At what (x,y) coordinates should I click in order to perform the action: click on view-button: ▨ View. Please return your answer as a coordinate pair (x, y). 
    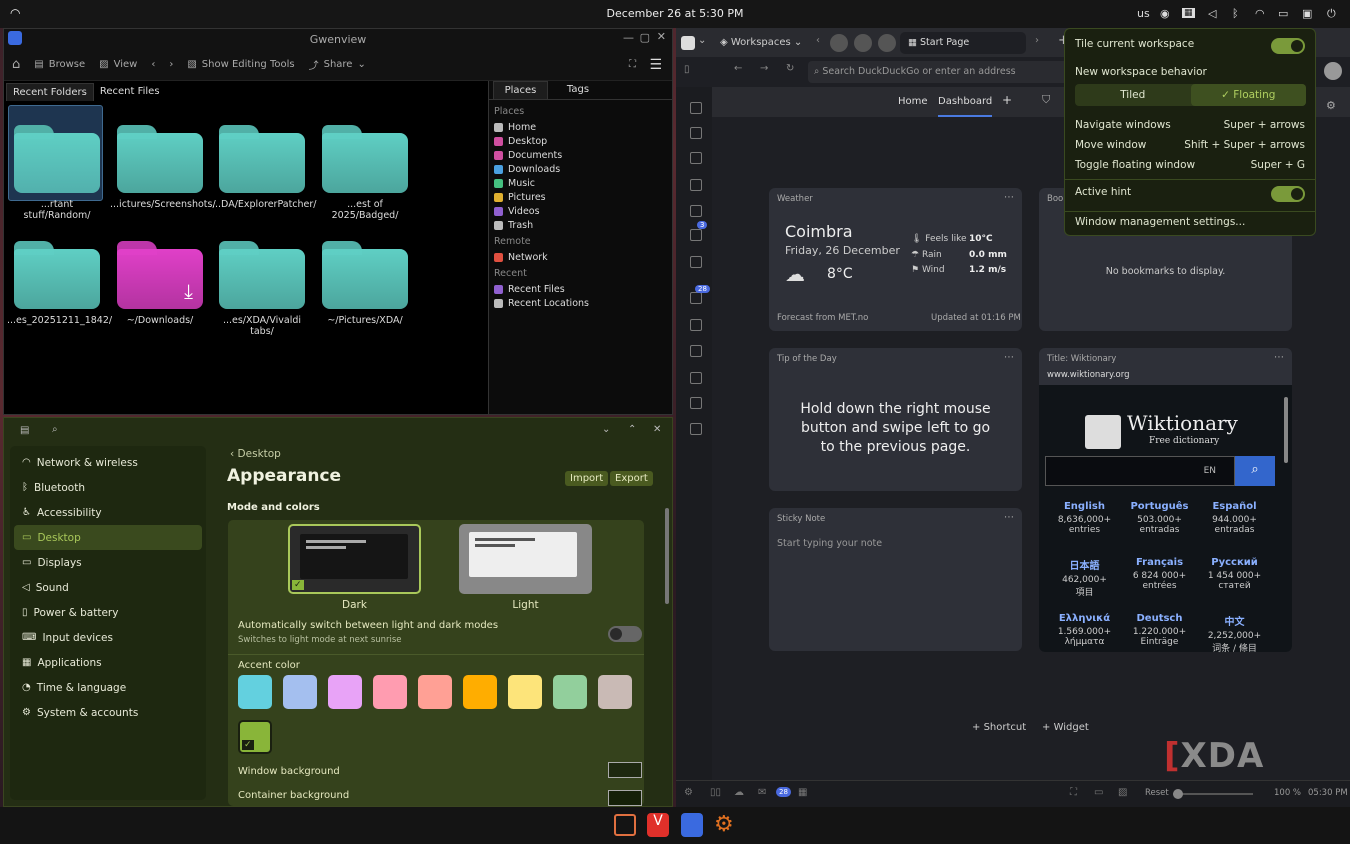
    Looking at the image, I should click on (118, 64).